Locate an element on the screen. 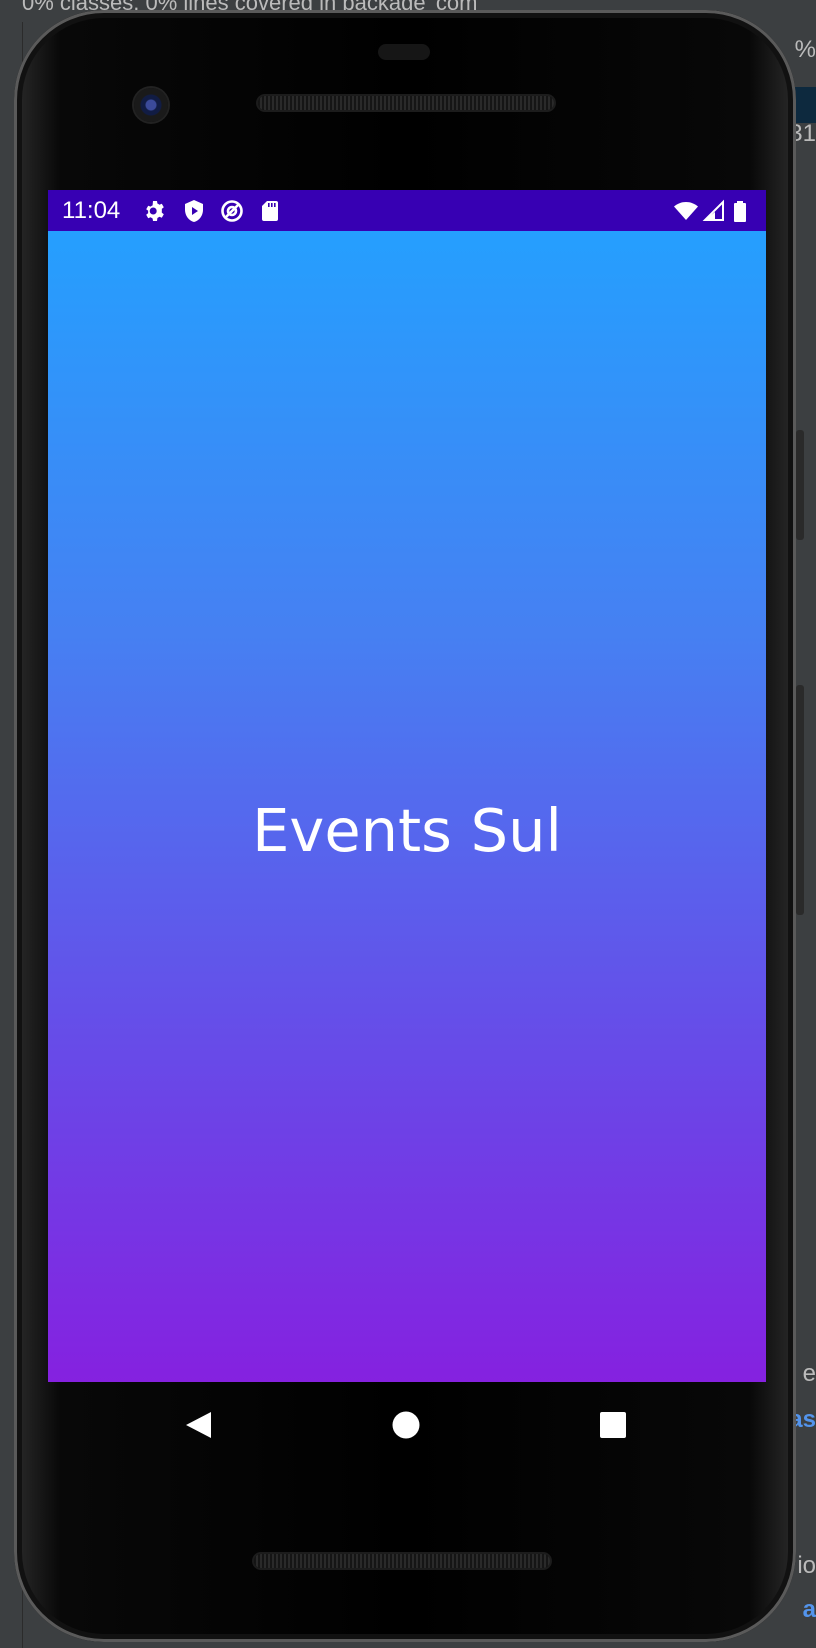 The height and width of the screenshot is (1648, 816). battery-icon is located at coordinates (740, 211).